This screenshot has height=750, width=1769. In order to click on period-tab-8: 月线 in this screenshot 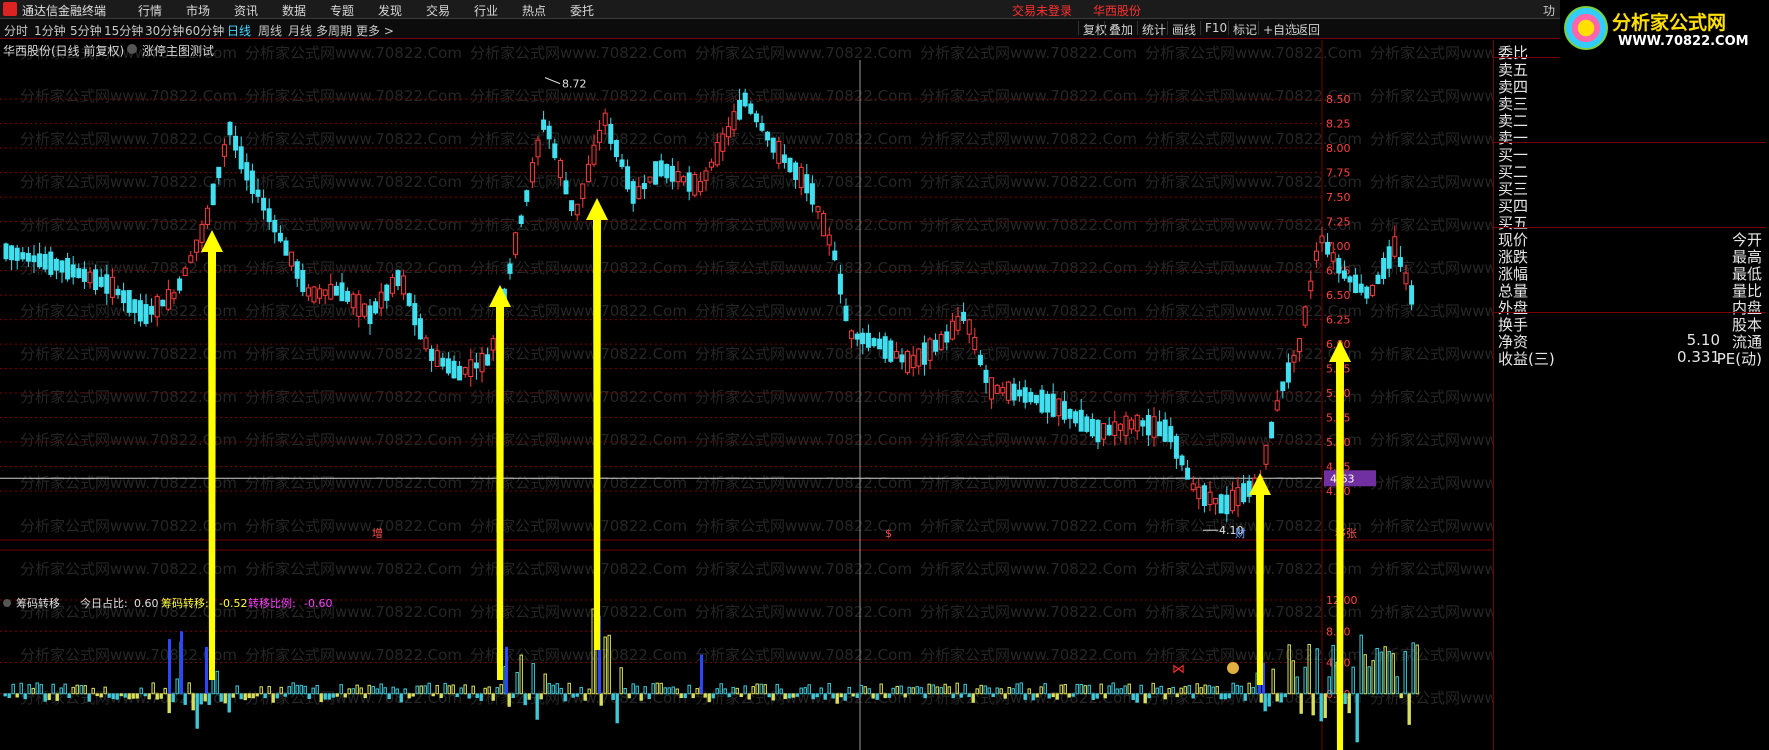, I will do `click(300, 30)`.